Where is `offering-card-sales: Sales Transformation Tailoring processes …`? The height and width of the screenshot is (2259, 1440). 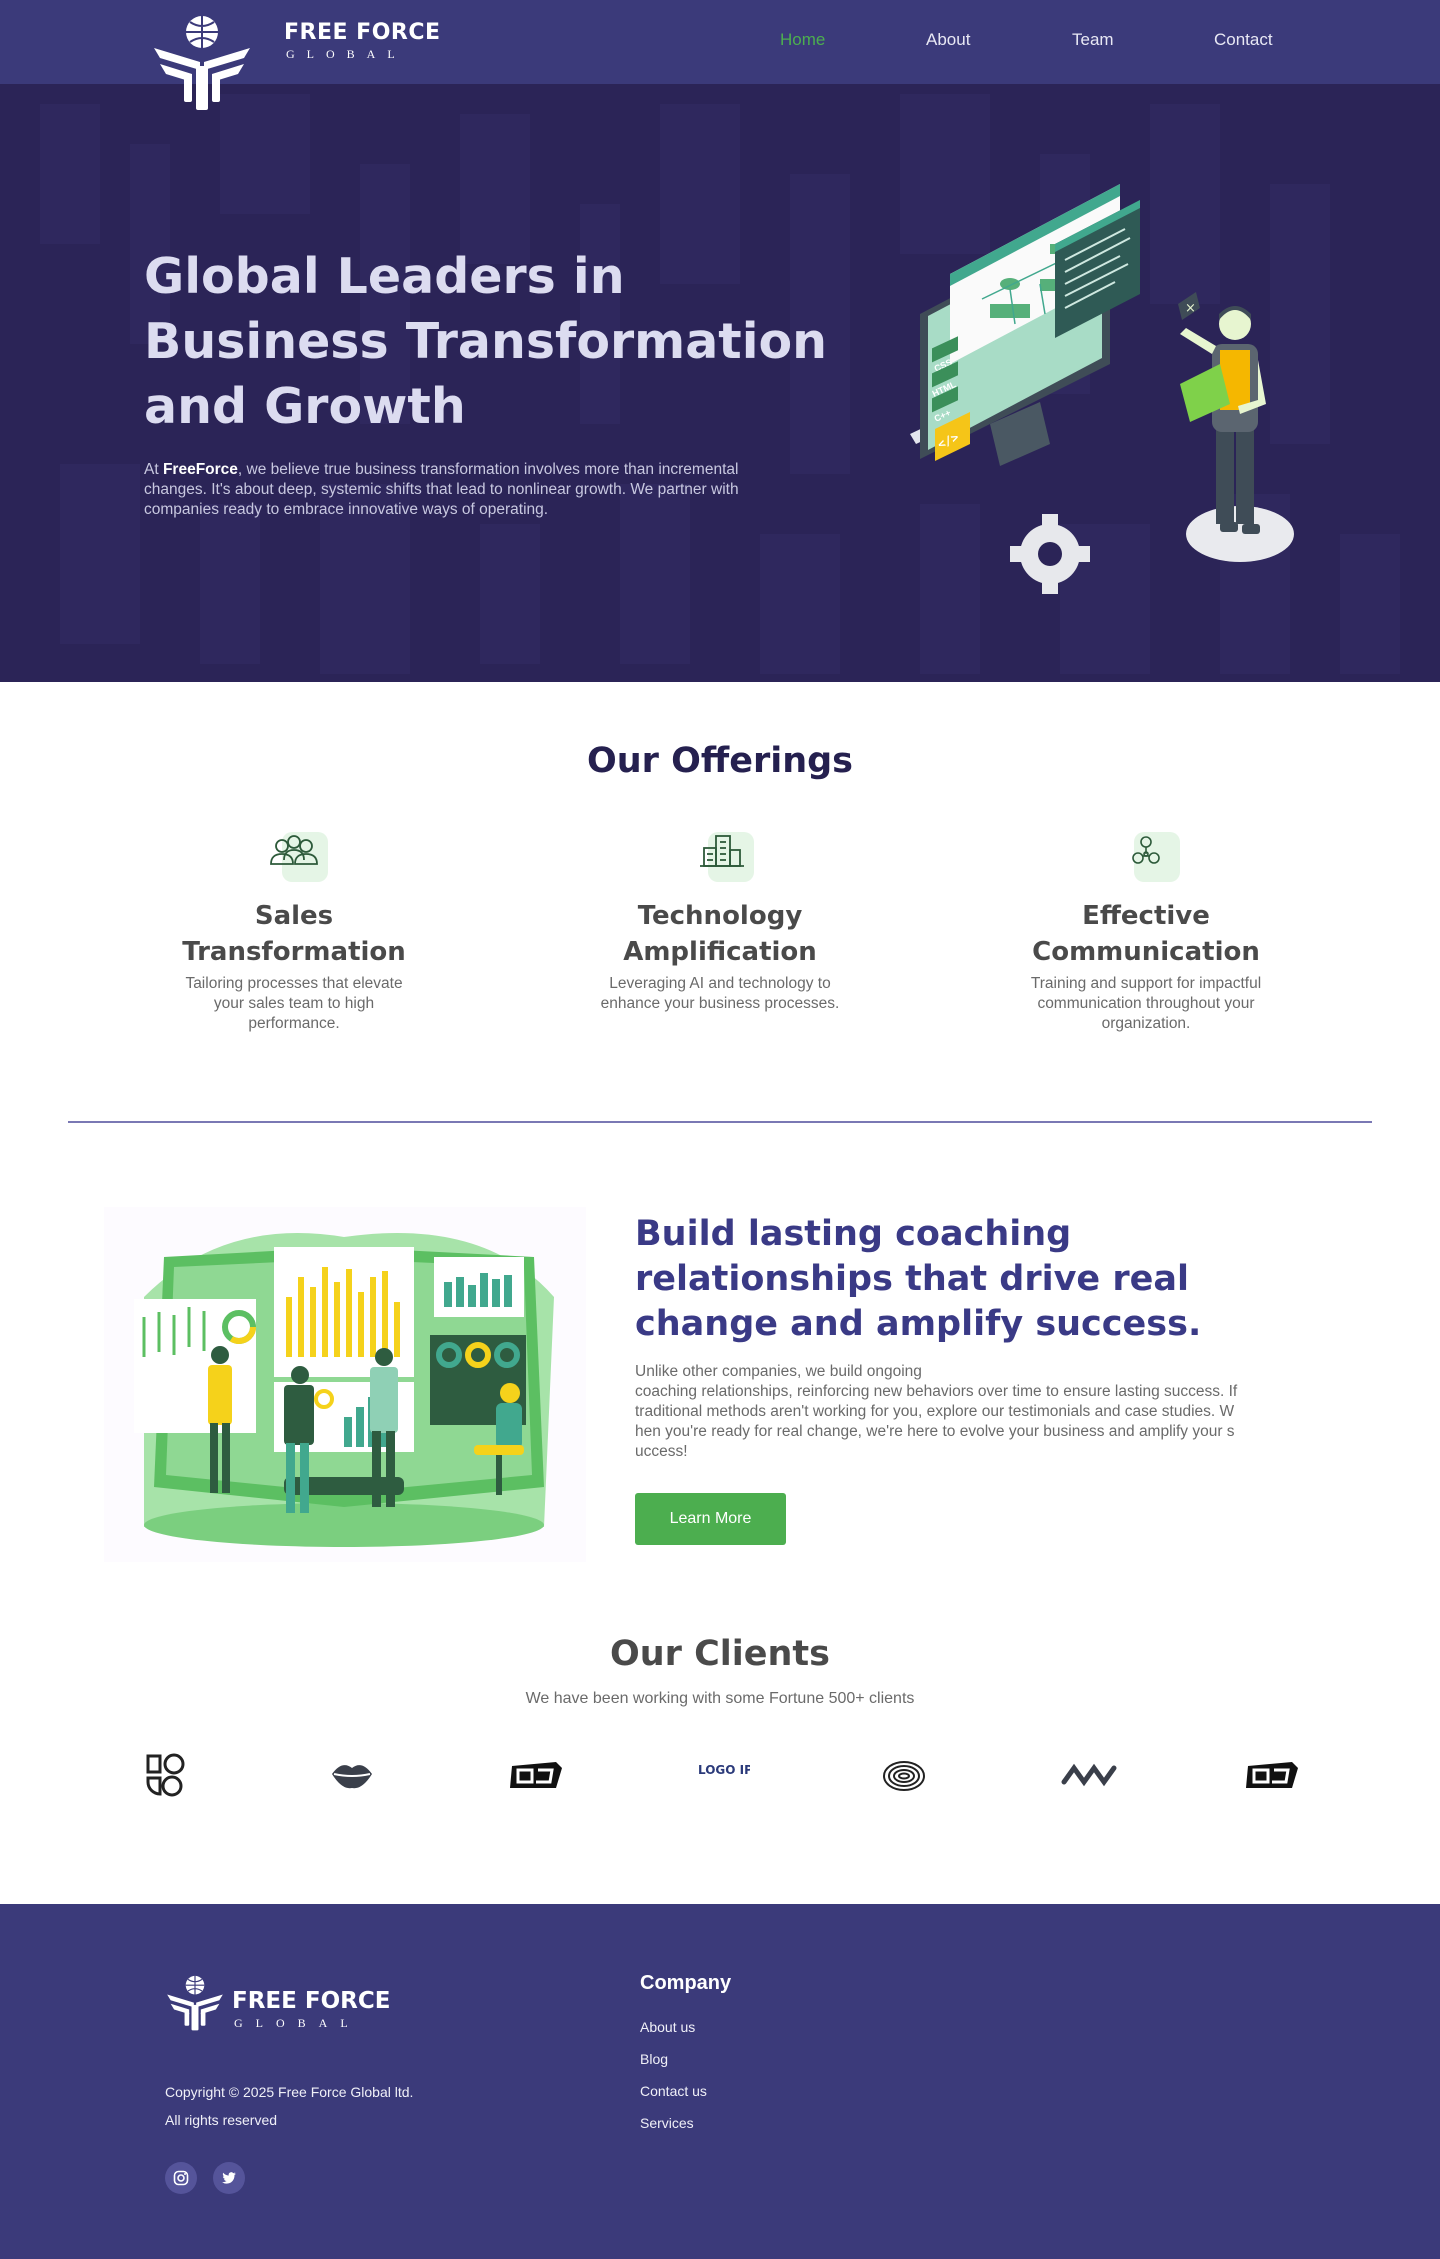 offering-card-sales: Sales Transformation Tailoring processes … is located at coordinates (294, 931).